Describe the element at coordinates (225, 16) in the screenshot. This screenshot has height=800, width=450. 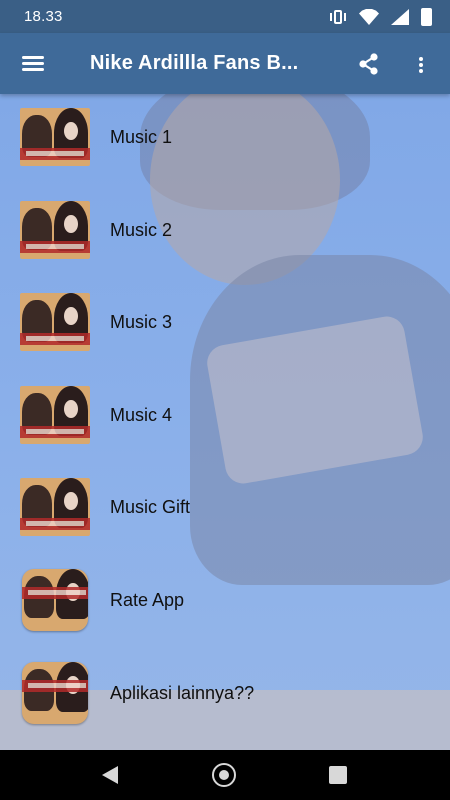
I see `status-bar: 18.33` at that location.